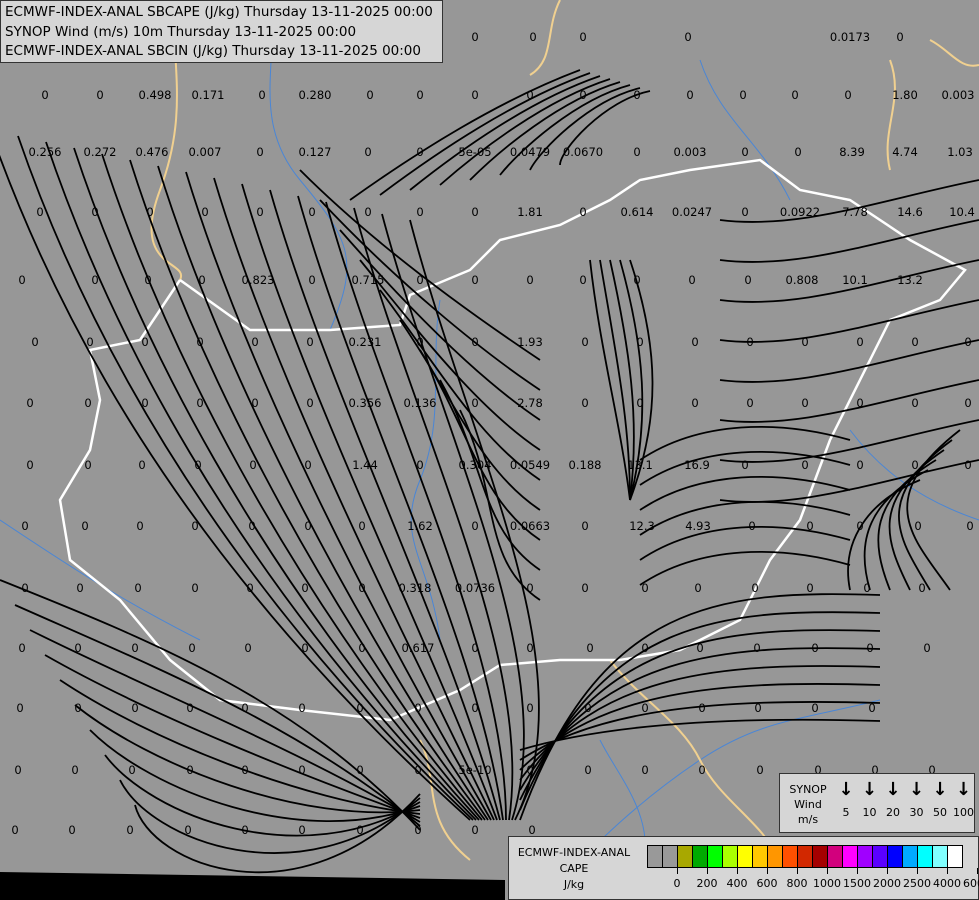 Image resolution: width=979 pixels, height=900 pixels. What do you see at coordinates (530, 342) in the screenshot?
I see `field-value-label: 1.93` at bounding box center [530, 342].